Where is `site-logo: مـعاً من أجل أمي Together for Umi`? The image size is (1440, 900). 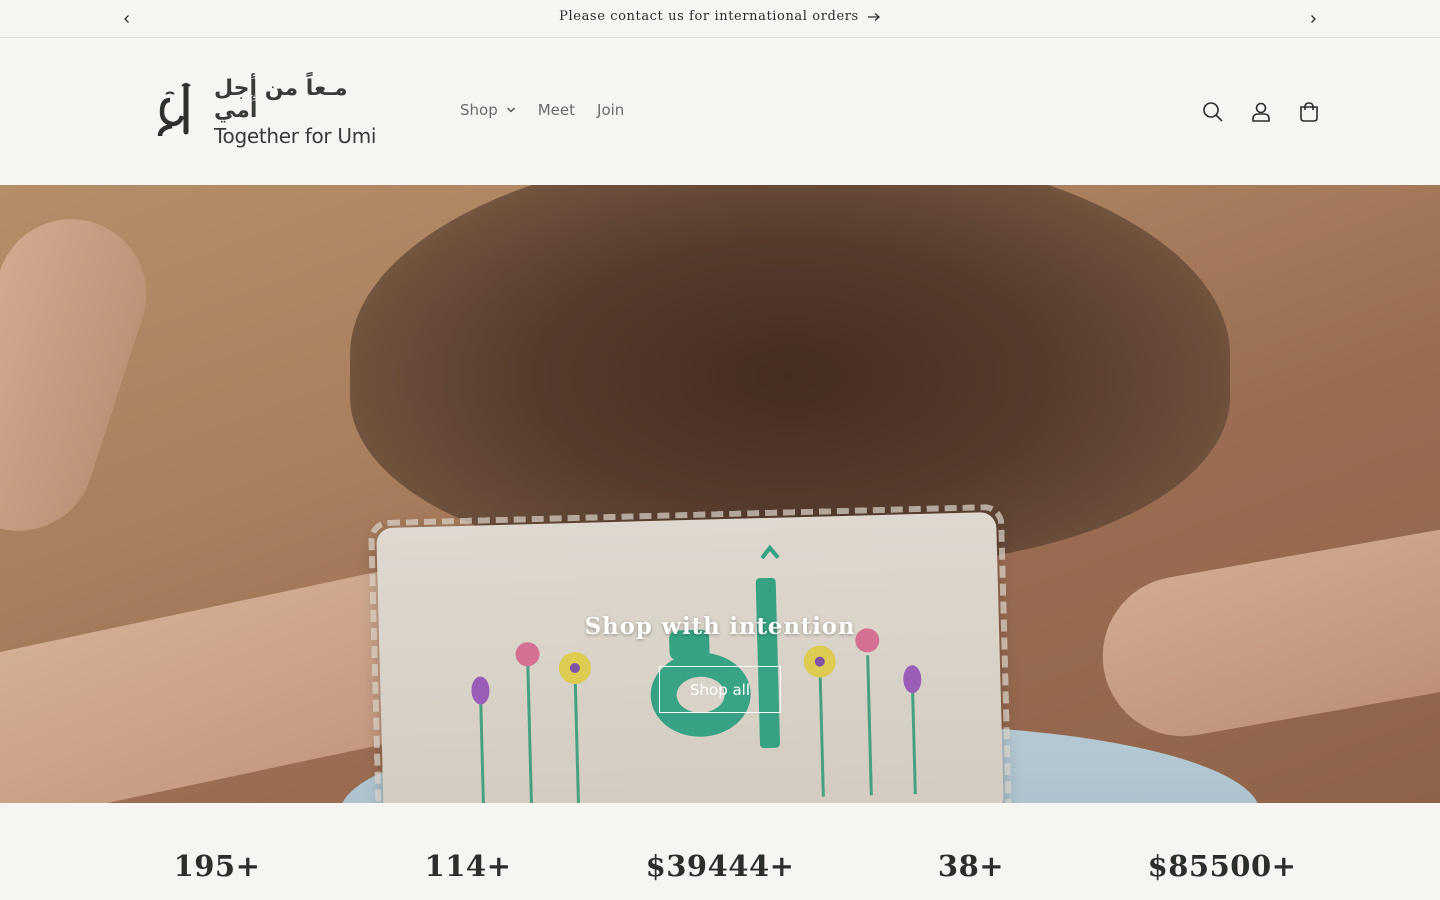
site-logo: مـعاً من أجل أمي Together for Umi is located at coordinates (271, 112).